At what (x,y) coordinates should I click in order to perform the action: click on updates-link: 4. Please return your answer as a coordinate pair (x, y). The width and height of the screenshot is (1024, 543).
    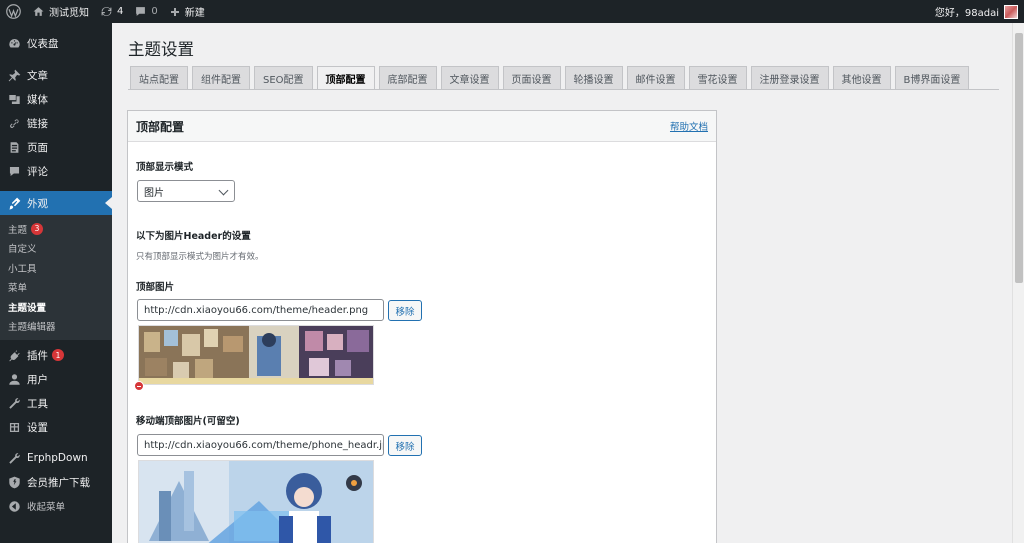
    Looking at the image, I should click on (112, 11).